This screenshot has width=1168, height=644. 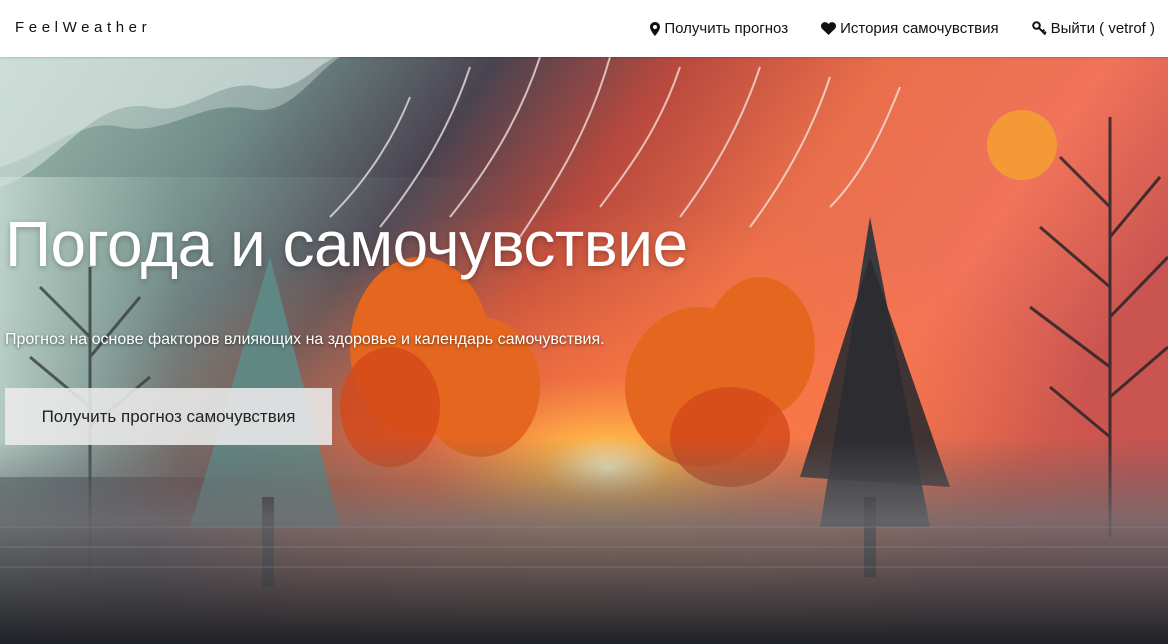 I want to click on key-icon, so click(x=1039, y=28).